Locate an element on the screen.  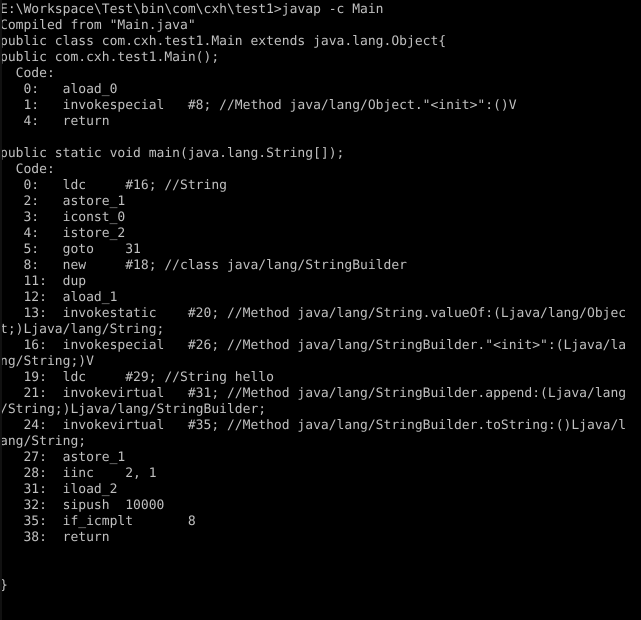
console-line: 31: iload_2 is located at coordinates (59, 489).